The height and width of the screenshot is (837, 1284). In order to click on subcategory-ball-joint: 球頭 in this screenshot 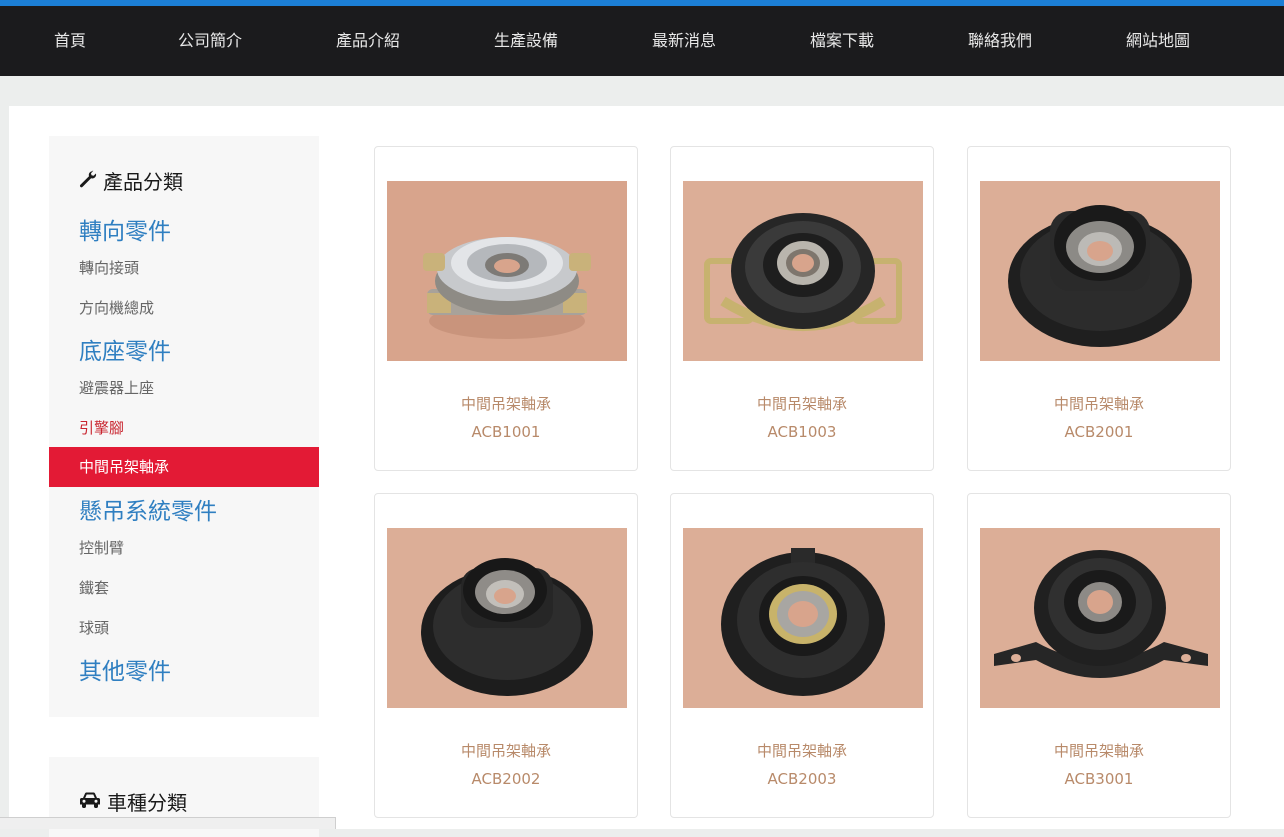, I will do `click(94, 627)`.